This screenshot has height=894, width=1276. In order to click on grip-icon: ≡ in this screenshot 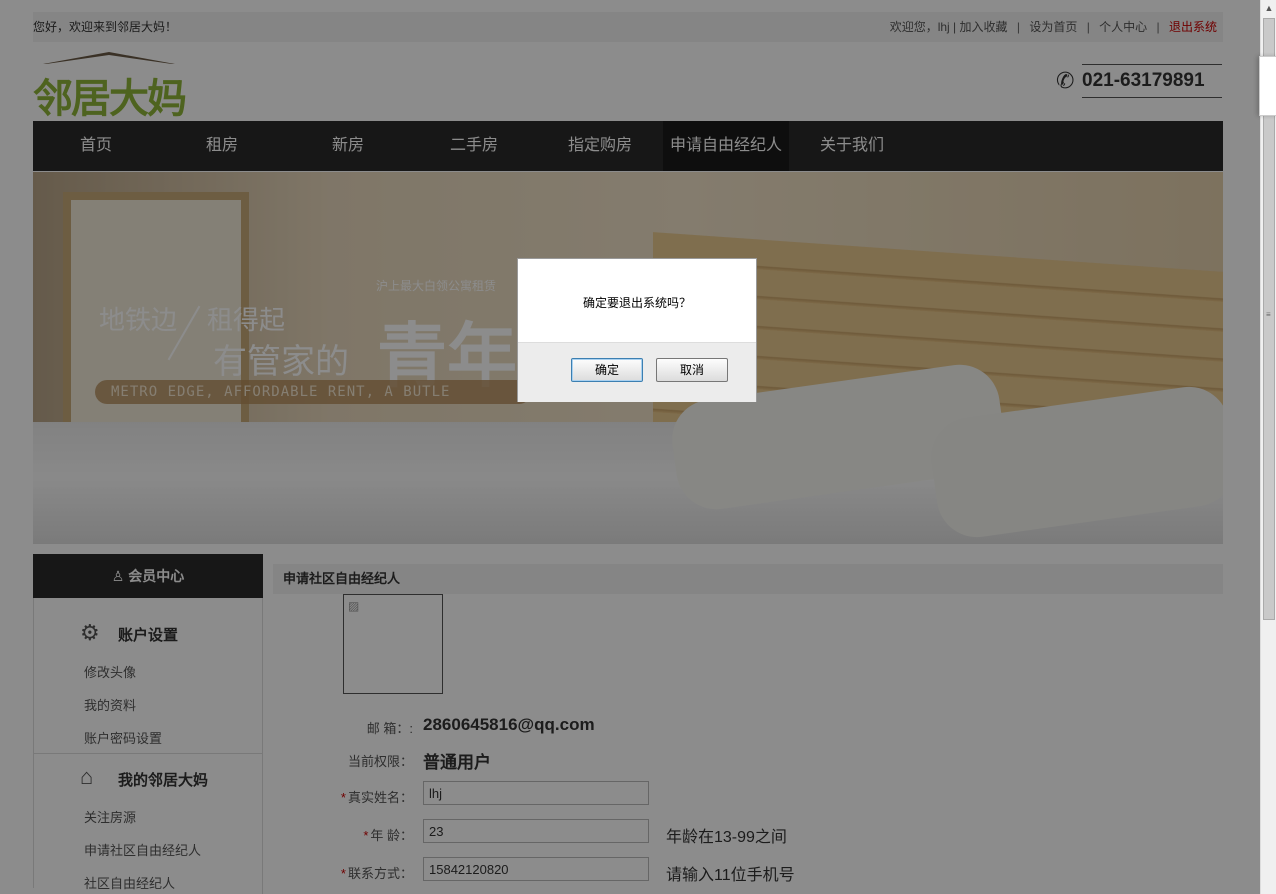, I will do `click(1268, 314)`.